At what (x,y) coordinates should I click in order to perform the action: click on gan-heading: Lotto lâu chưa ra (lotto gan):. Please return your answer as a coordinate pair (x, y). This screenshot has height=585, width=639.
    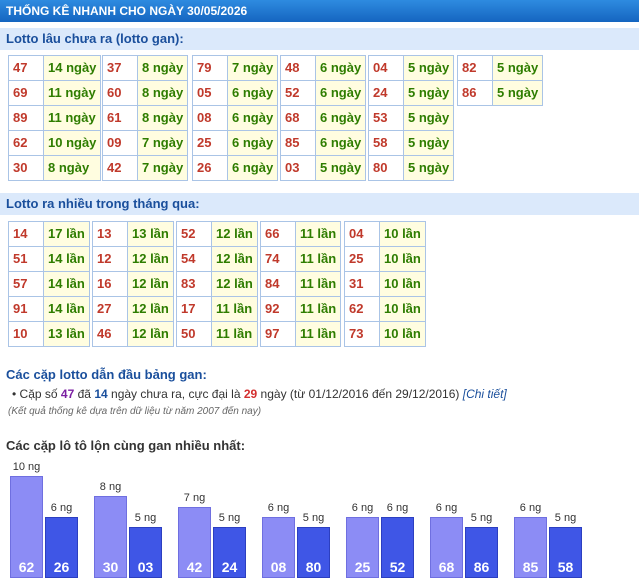
    Looking at the image, I should click on (319, 39).